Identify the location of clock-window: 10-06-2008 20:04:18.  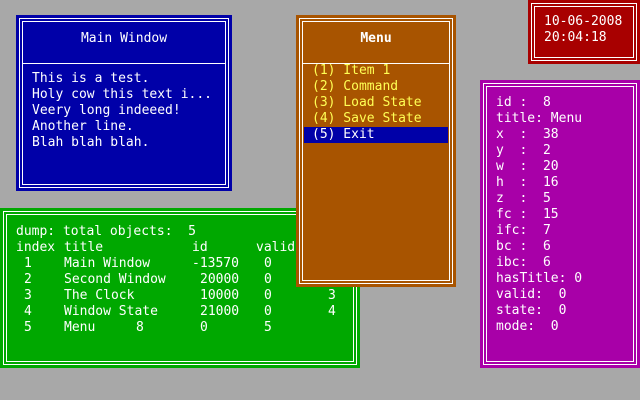
(584, 32).